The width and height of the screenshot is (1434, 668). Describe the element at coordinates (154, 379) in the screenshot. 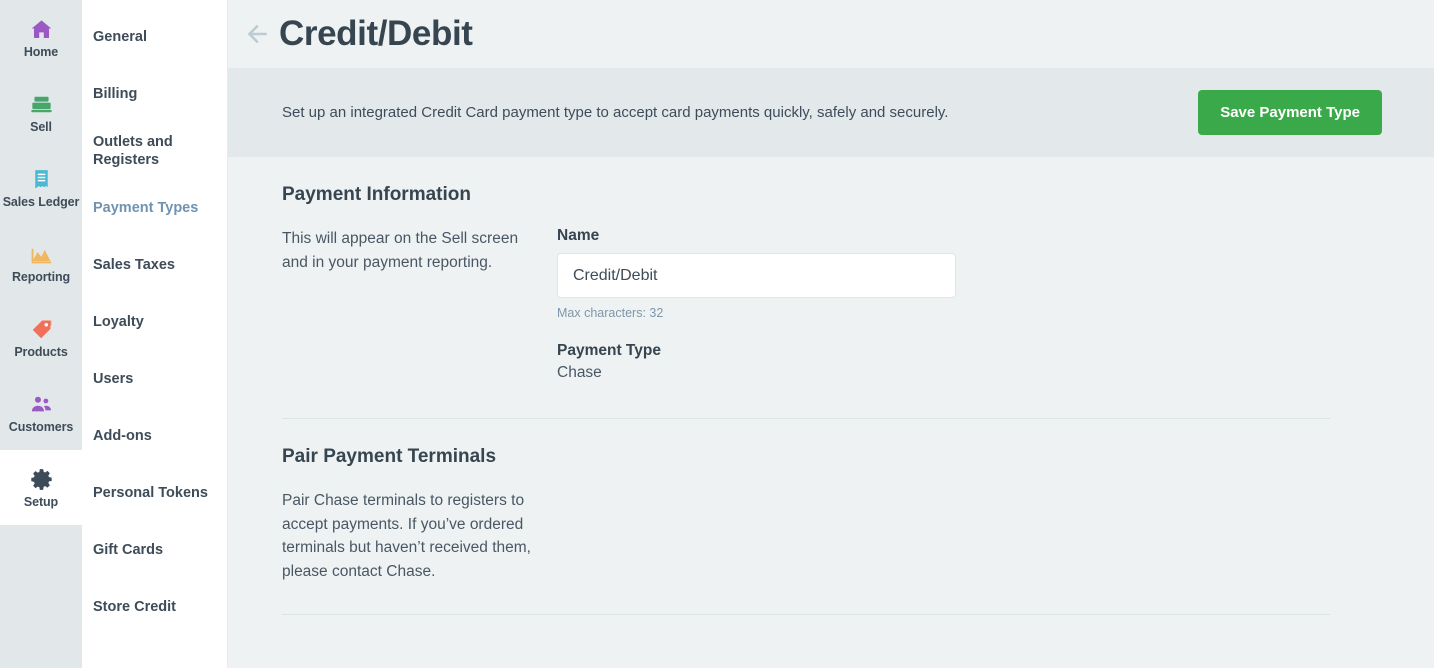

I see `sidebar-item-users: Users` at that location.